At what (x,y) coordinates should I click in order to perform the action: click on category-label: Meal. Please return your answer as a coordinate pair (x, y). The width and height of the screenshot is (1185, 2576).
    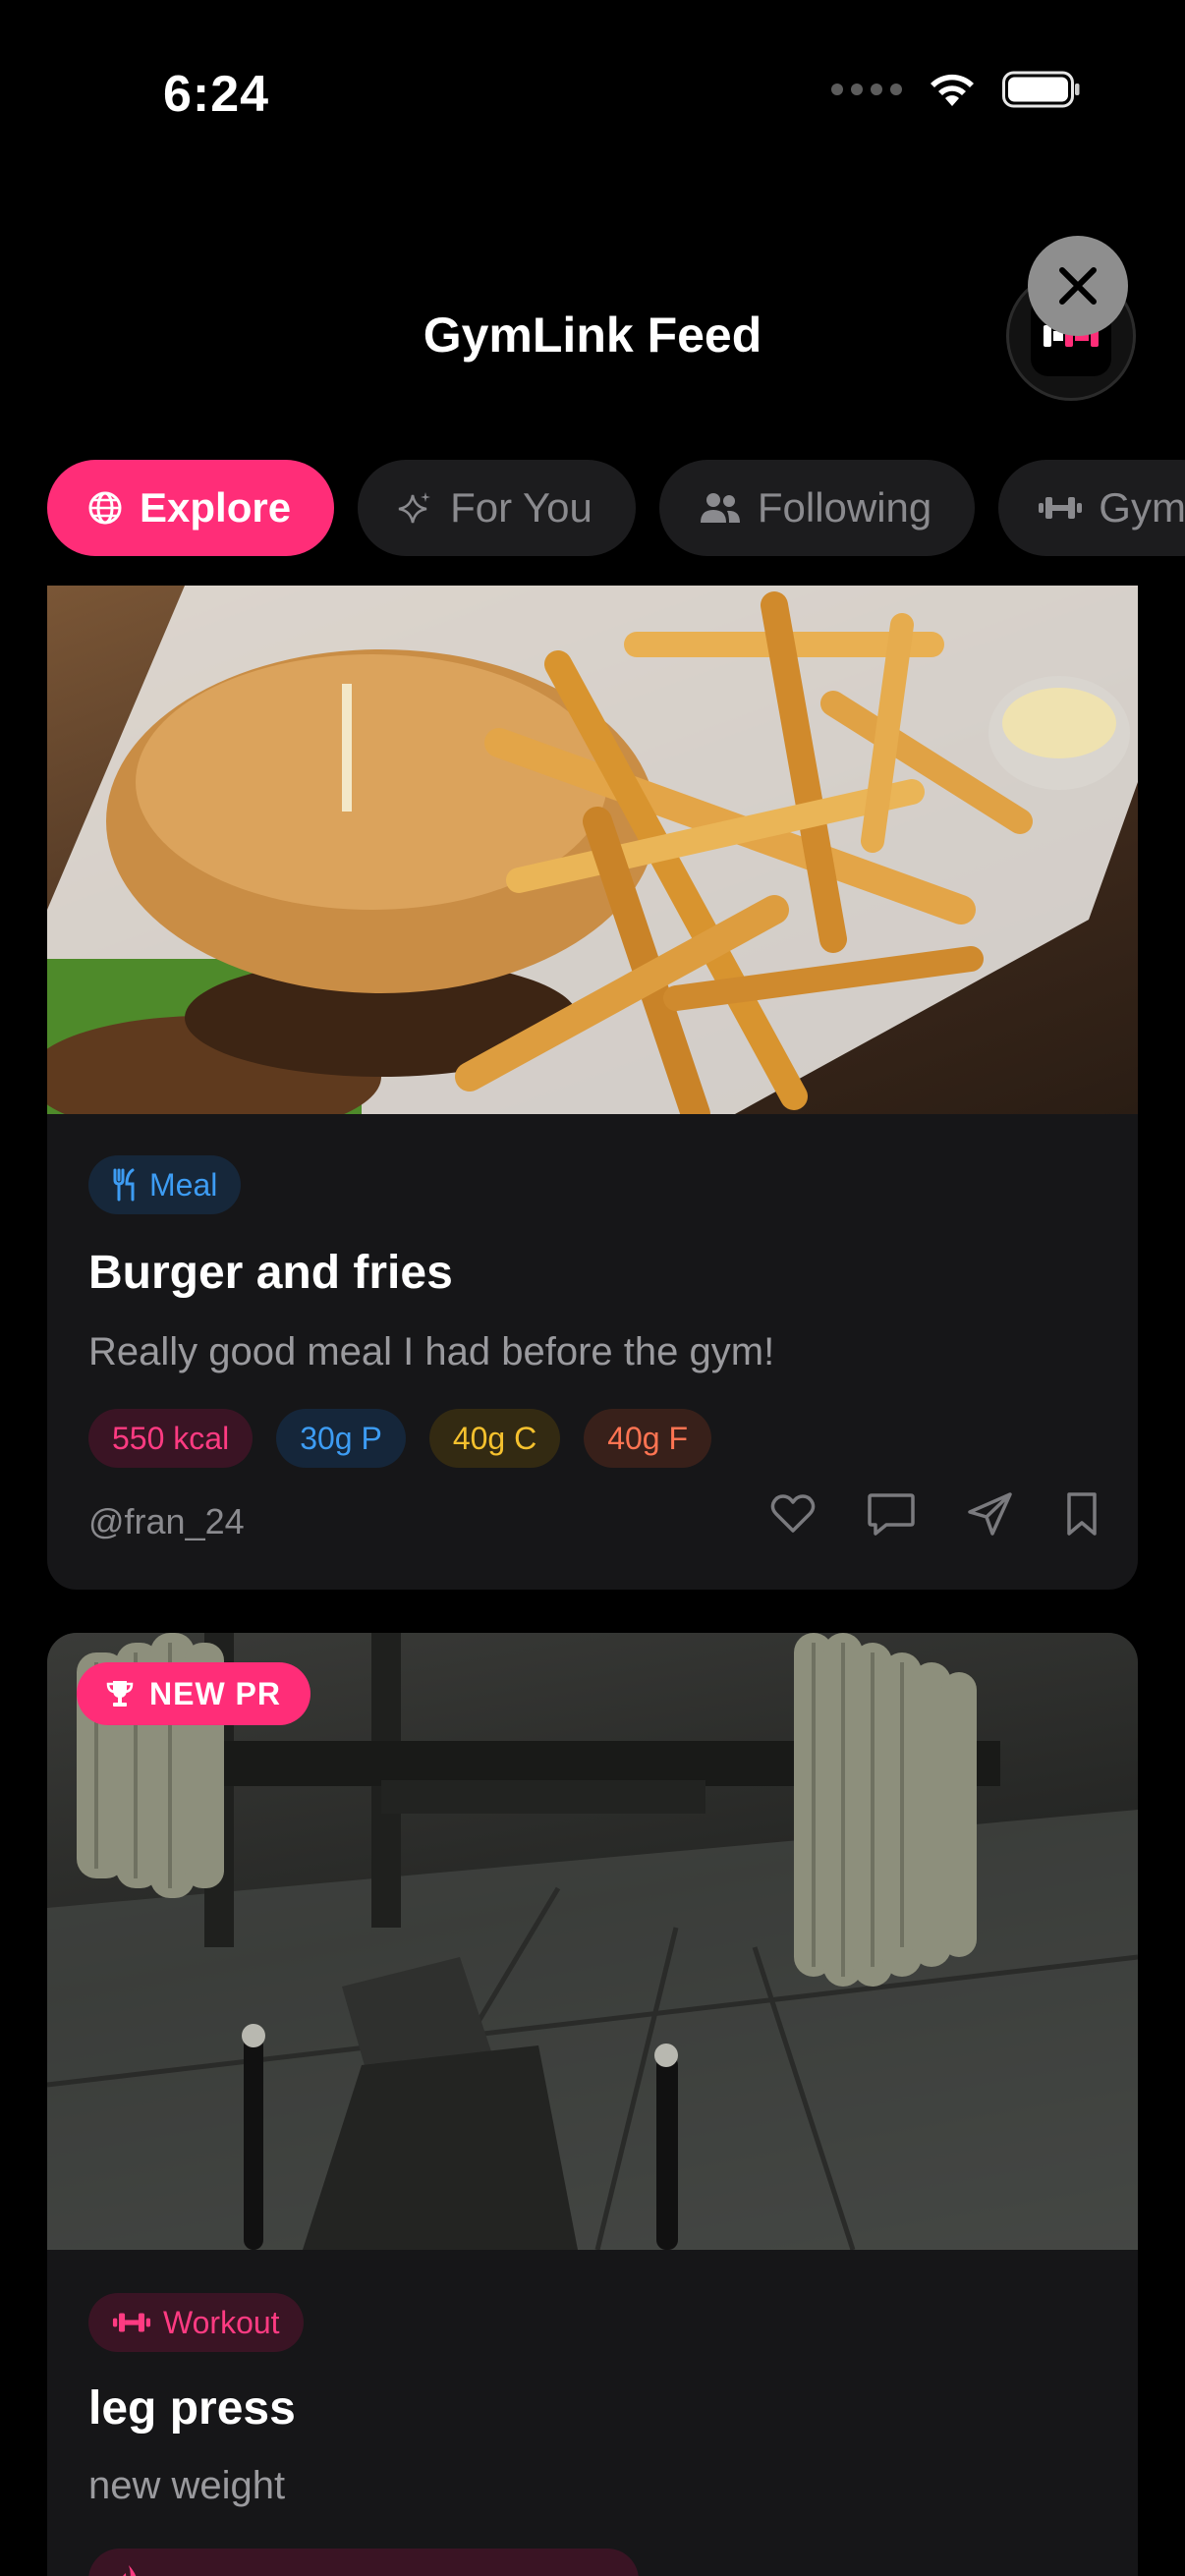
    Looking at the image, I should click on (184, 1184).